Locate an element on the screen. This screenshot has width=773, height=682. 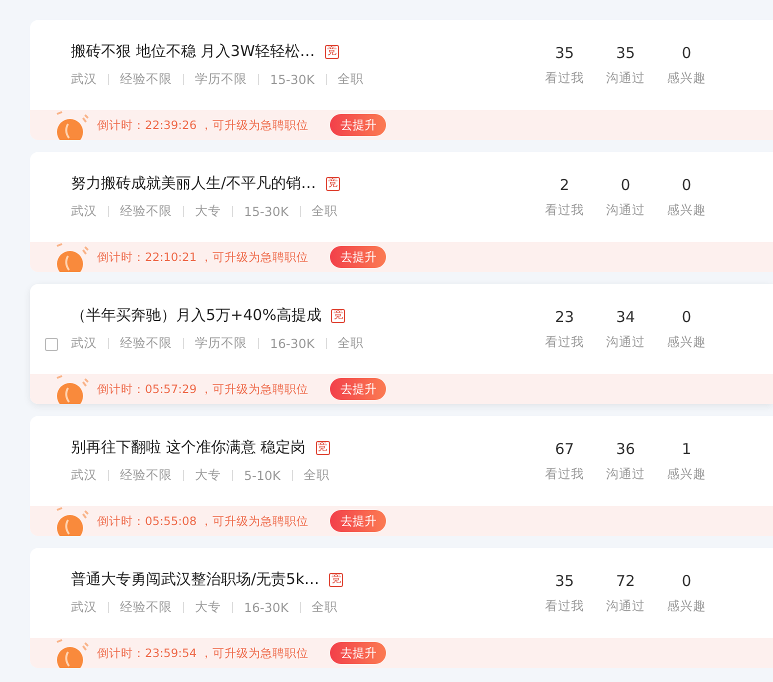
stat-value: 1 is located at coordinates (687, 449).